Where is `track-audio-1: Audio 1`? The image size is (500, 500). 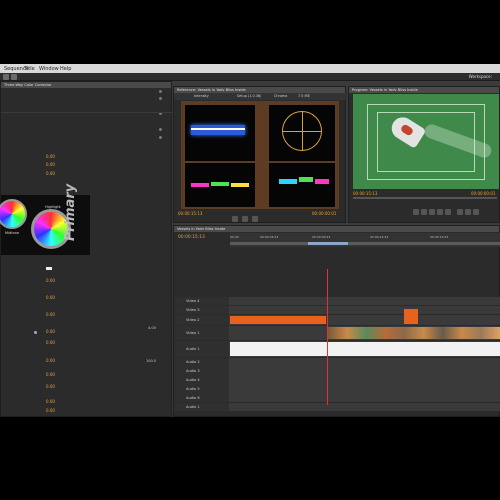 track-audio-1: Audio 1 is located at coordinates (337, 349).